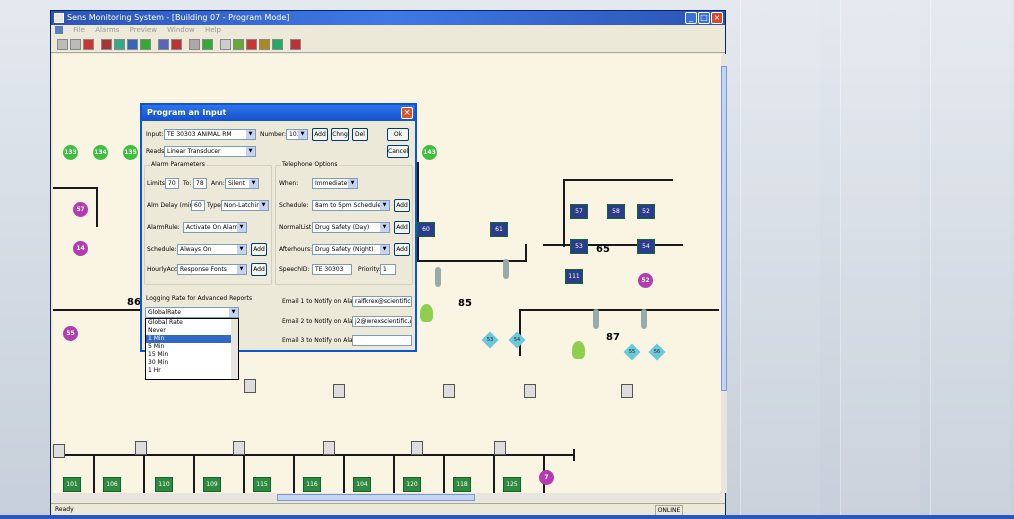 This screenshot has height=519, width=1014. What do you see at coordinates (351, 227) in the screenshot?
I see `normal-list-select: Drug Safety (Day) ▼` at bounding box center [351, 227].